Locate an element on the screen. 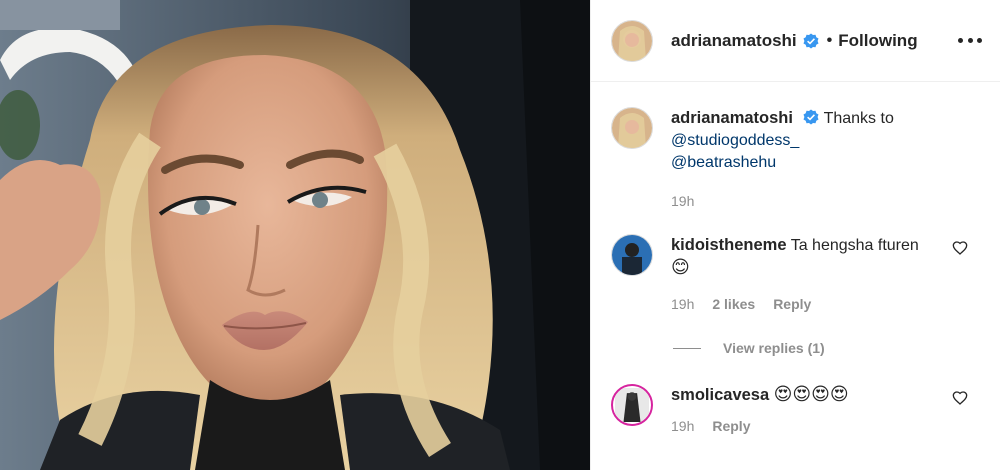 The width and height of the screenshot is (1000, 470). following-button: Following is located at coordinates (877, 41).